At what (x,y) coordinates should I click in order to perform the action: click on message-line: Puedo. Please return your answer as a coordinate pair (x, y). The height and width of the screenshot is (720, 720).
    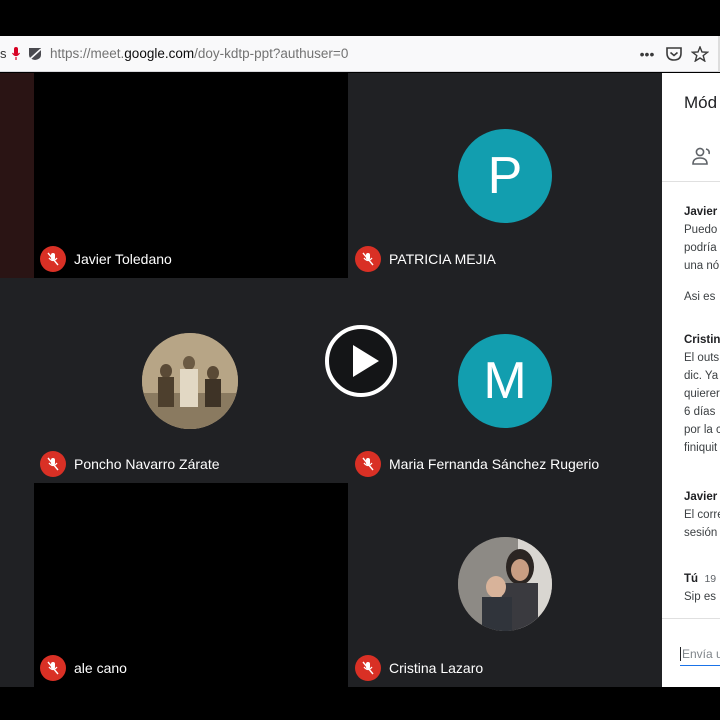
    Looking at the image, I should click on (701, 230).